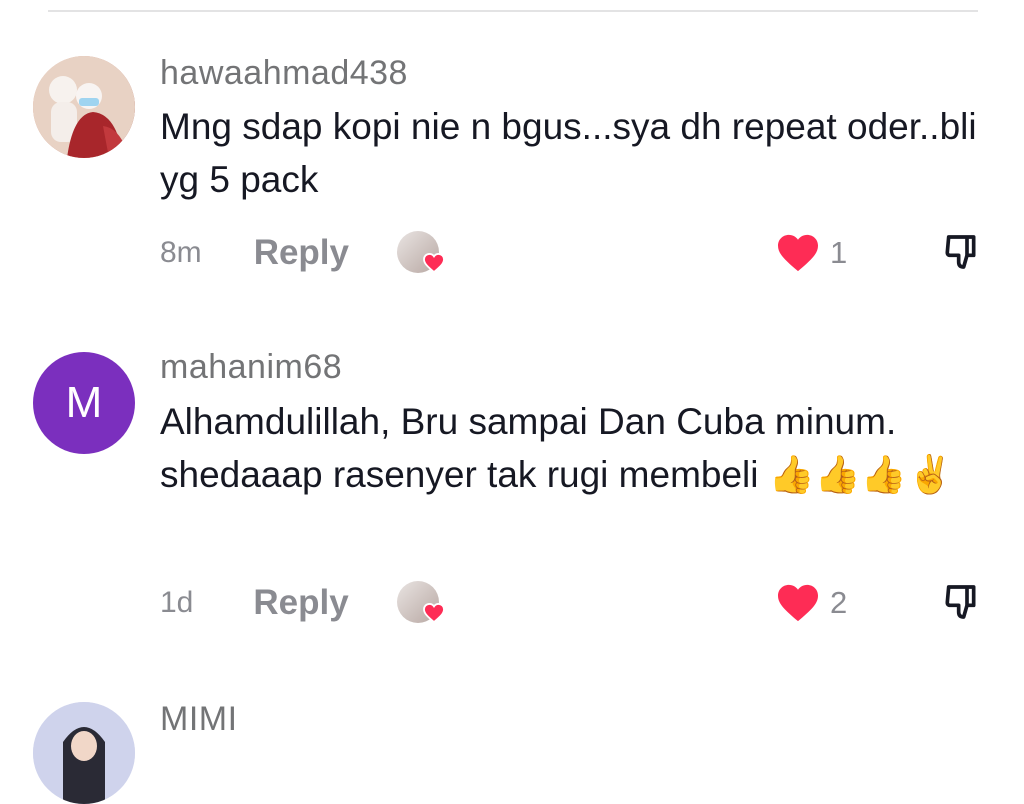  I want to click on username: hawaahmad438, so click(284, 73).